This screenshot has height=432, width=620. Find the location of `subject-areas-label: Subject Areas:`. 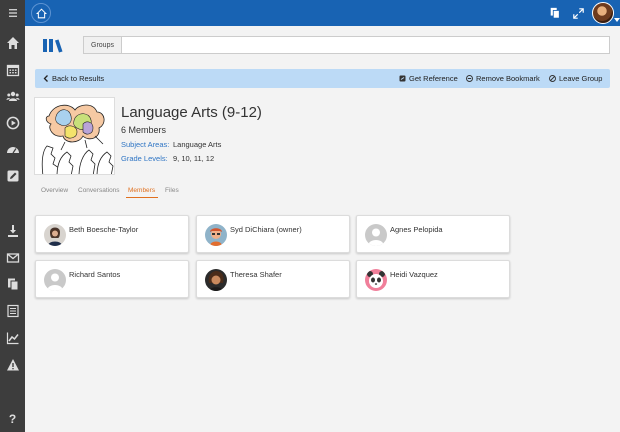

subject-areas-label: Subject Areas: is located at coordinates (145, 144).